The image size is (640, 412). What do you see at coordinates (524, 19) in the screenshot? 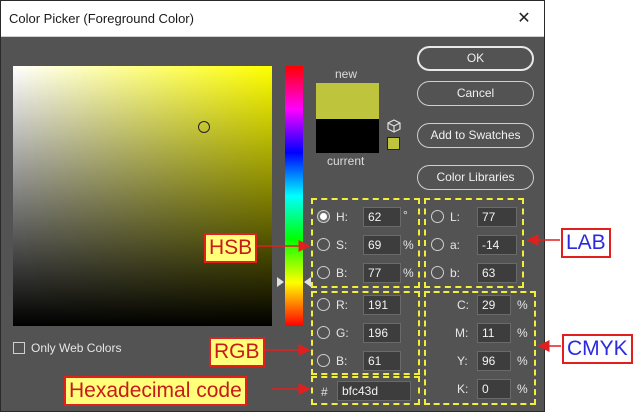
I see `close-icon: ✕` at bounding box center [524, 19].